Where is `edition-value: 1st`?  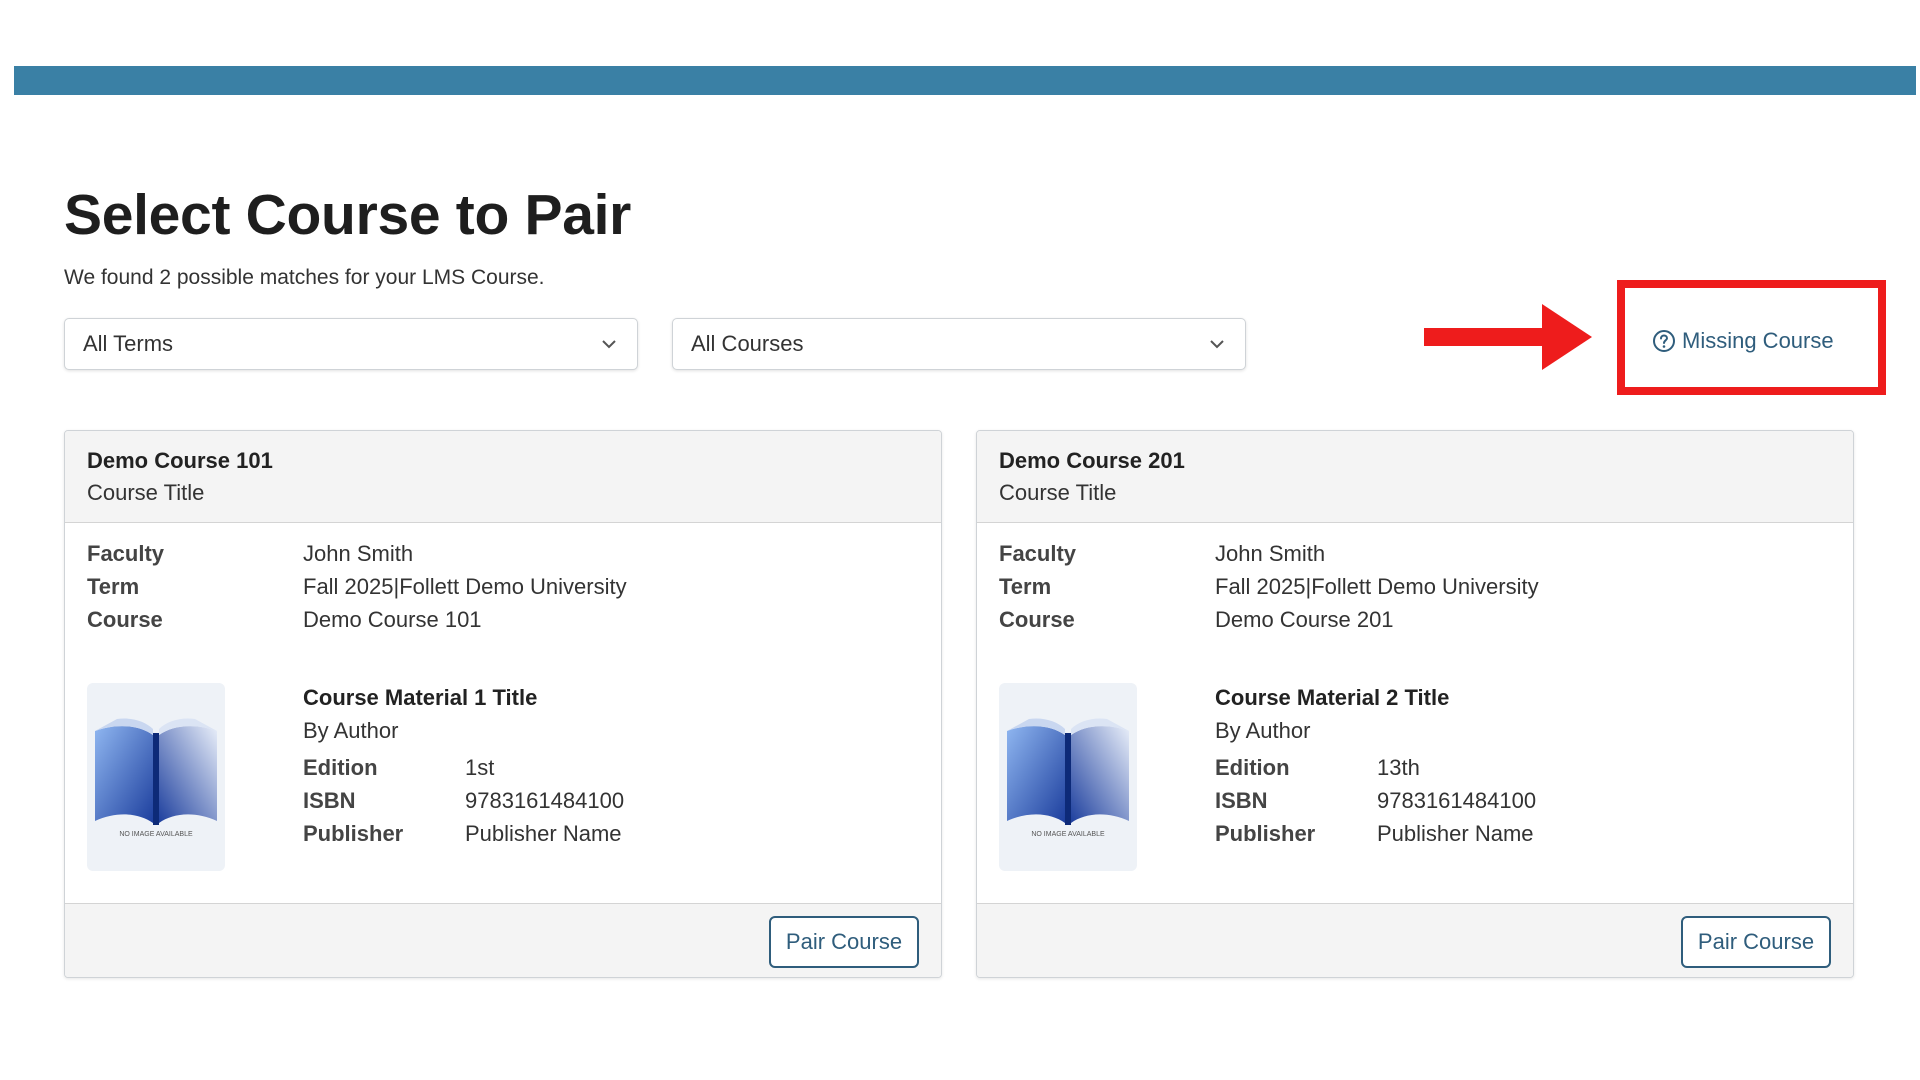 edition-value: 1st is located at coordinates (480, 767).